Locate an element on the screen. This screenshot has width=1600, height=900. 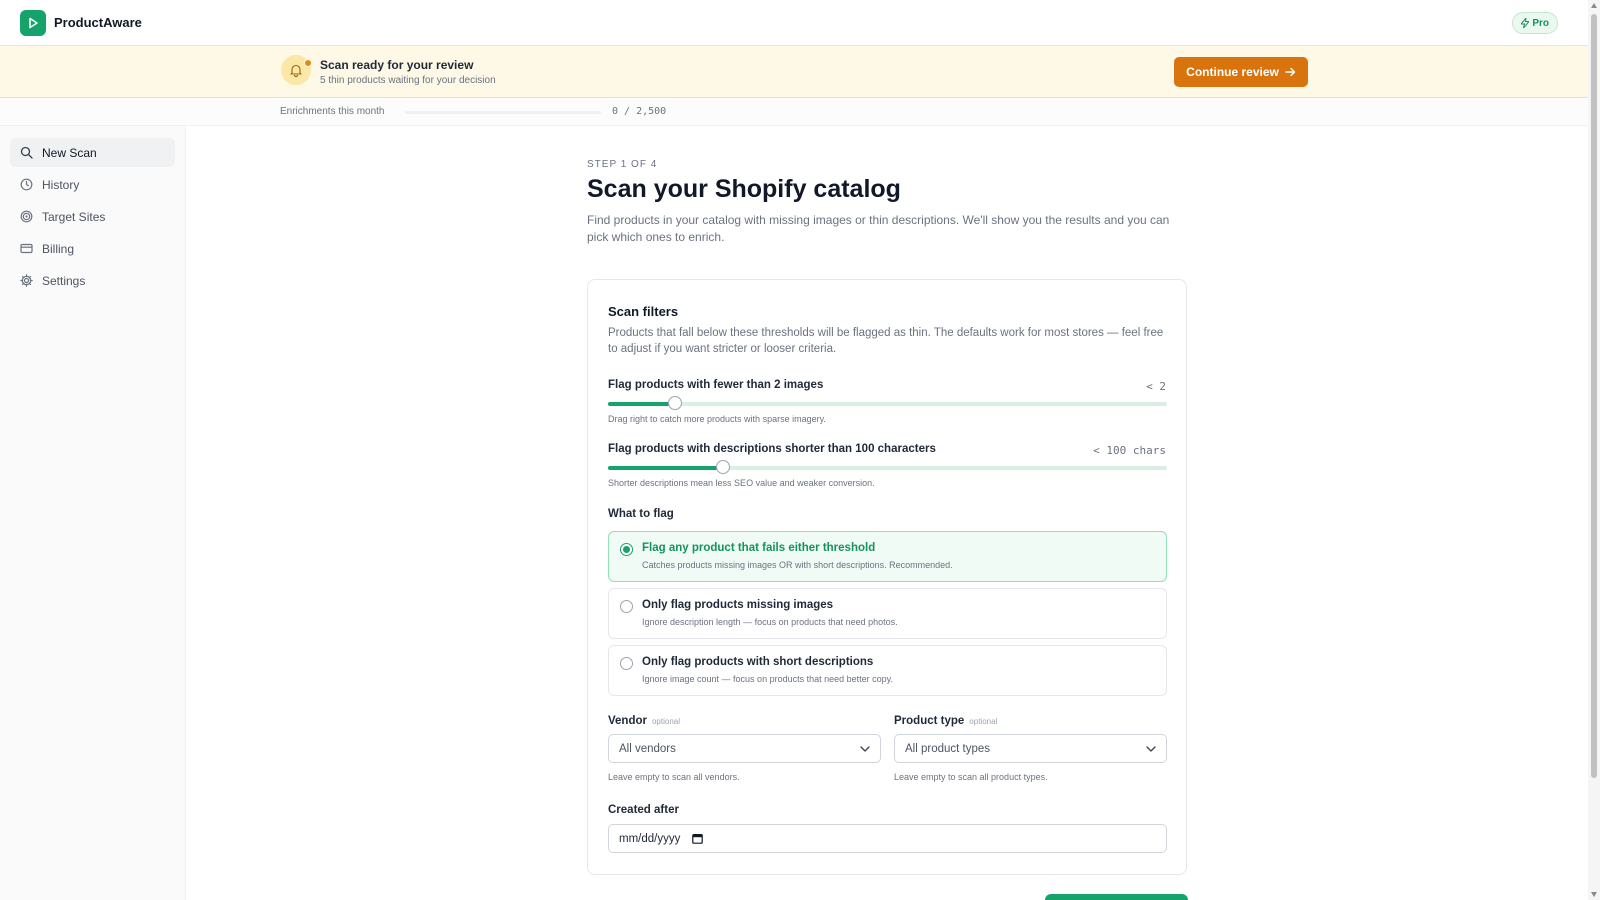
product-type-label: Product type optional is located at coordinates (945, 721).